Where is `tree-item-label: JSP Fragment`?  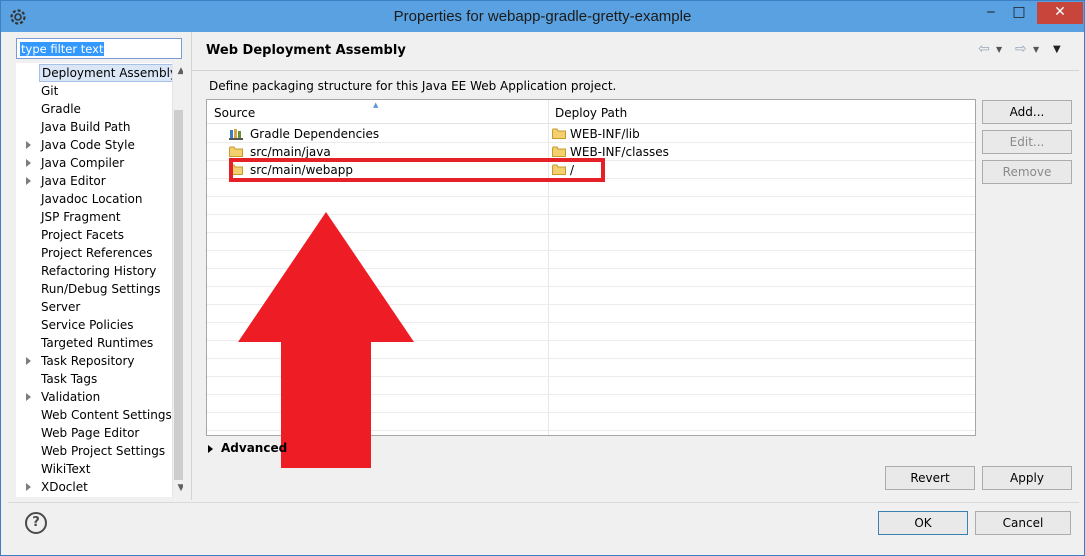
tree-item-label: JSP Fragment is located at coordinates (81, 217).